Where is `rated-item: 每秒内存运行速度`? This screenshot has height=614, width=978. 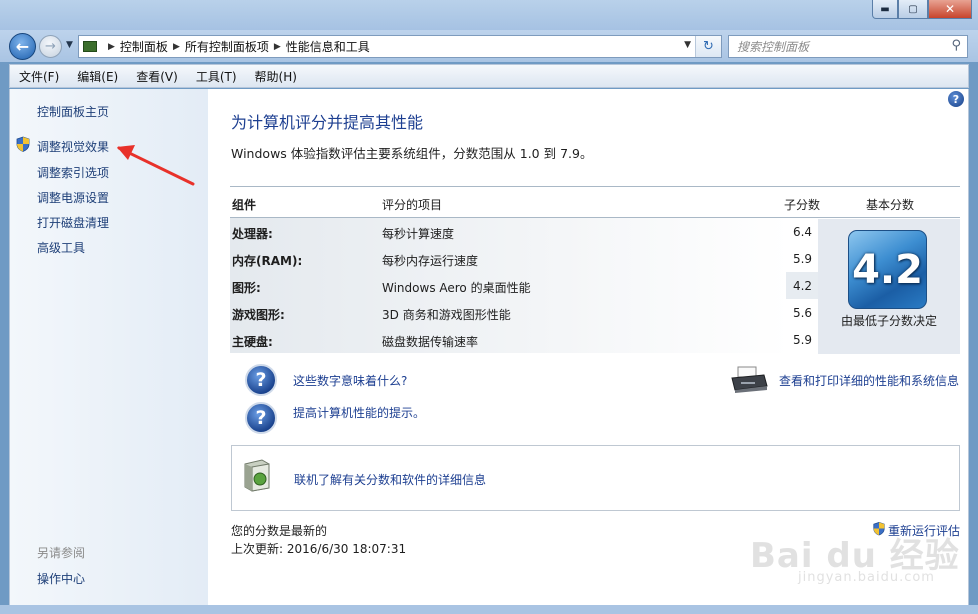
rated-item: 每秒内存运行速度 is located at coordinates (430, 261).